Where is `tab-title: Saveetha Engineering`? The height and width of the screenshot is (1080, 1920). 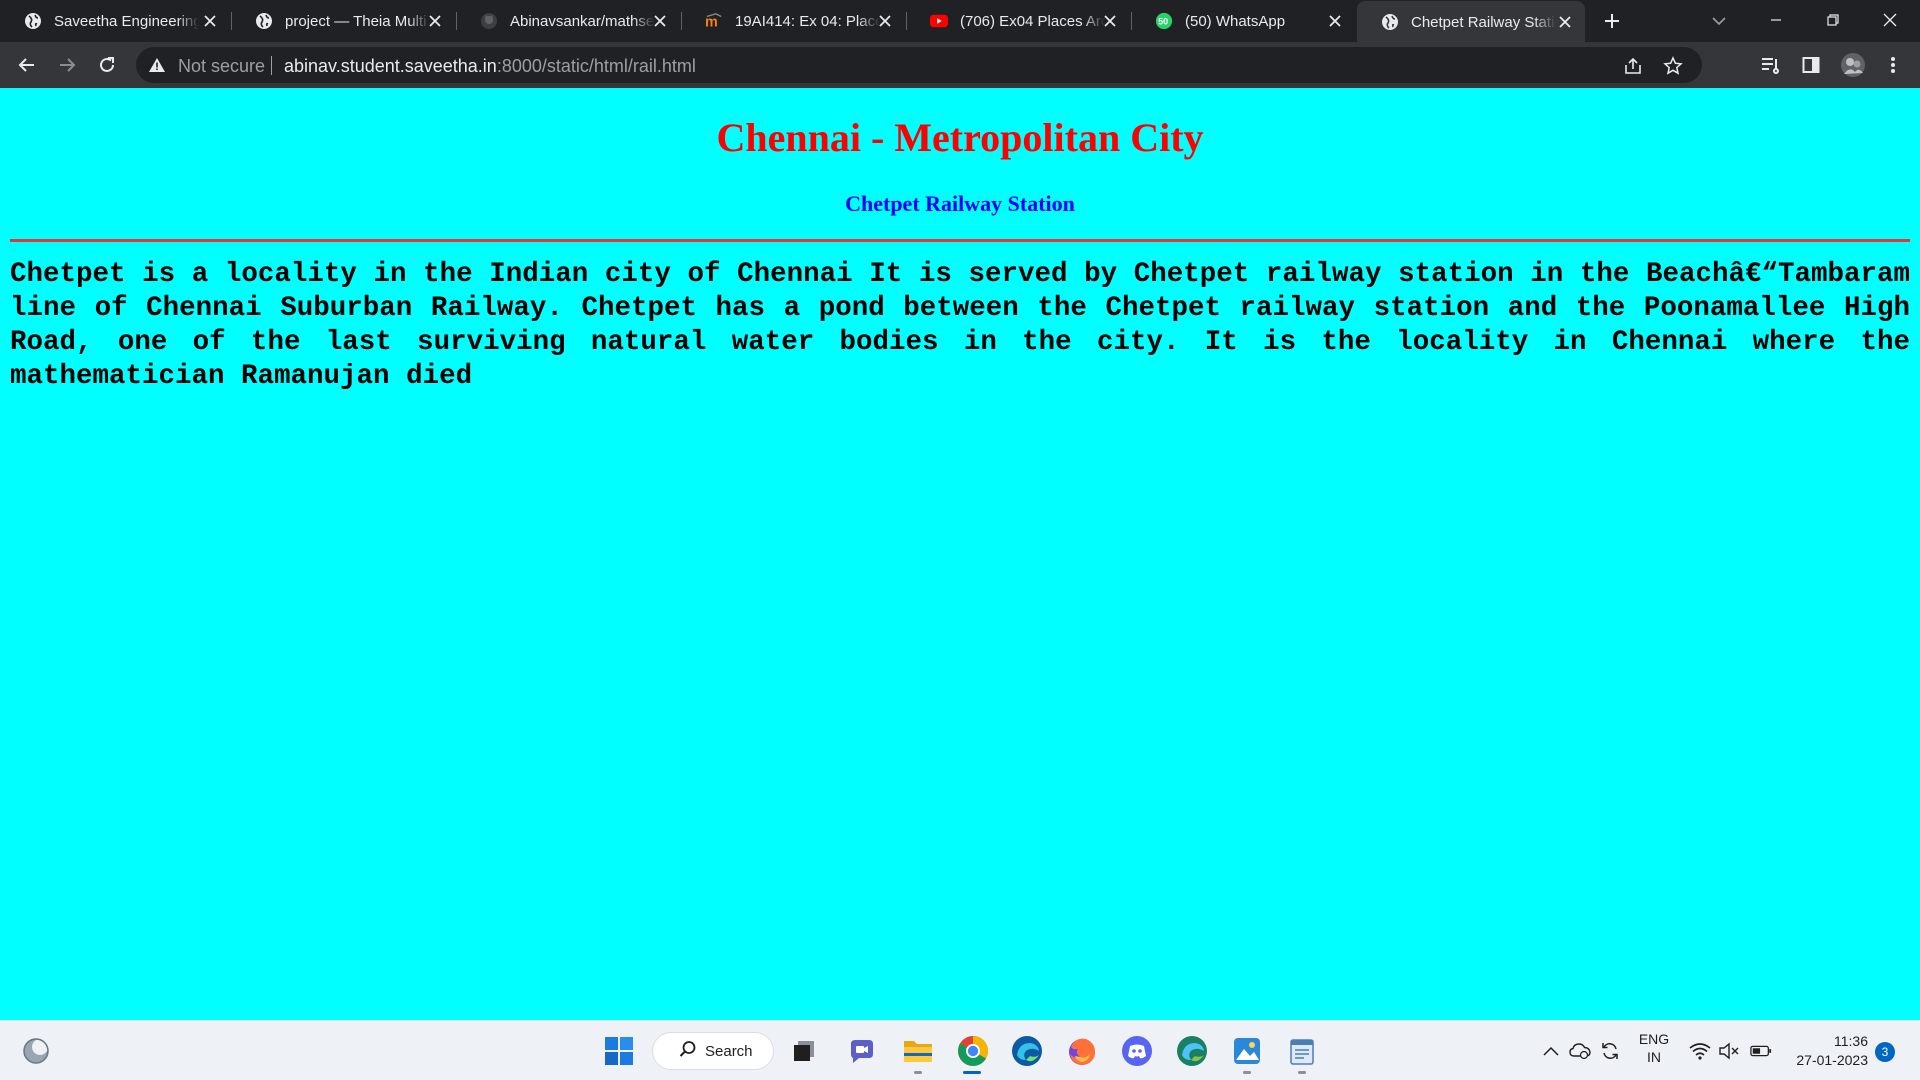 tab-title: Saveetha Engineering is located at coordinates (126, 21).